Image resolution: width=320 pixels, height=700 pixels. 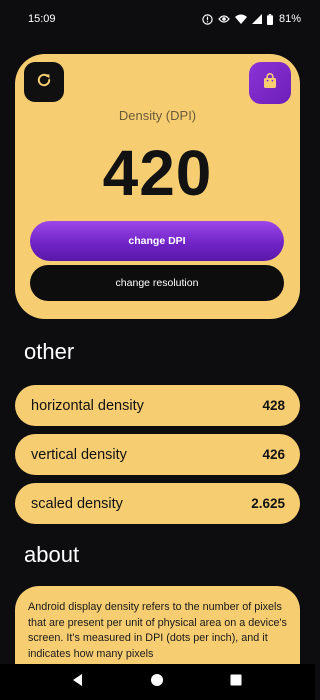 What do you see at coordinates (79, 454) in the screenshot?
I see `row-label: vertical density` at bounding box center [79, 454].